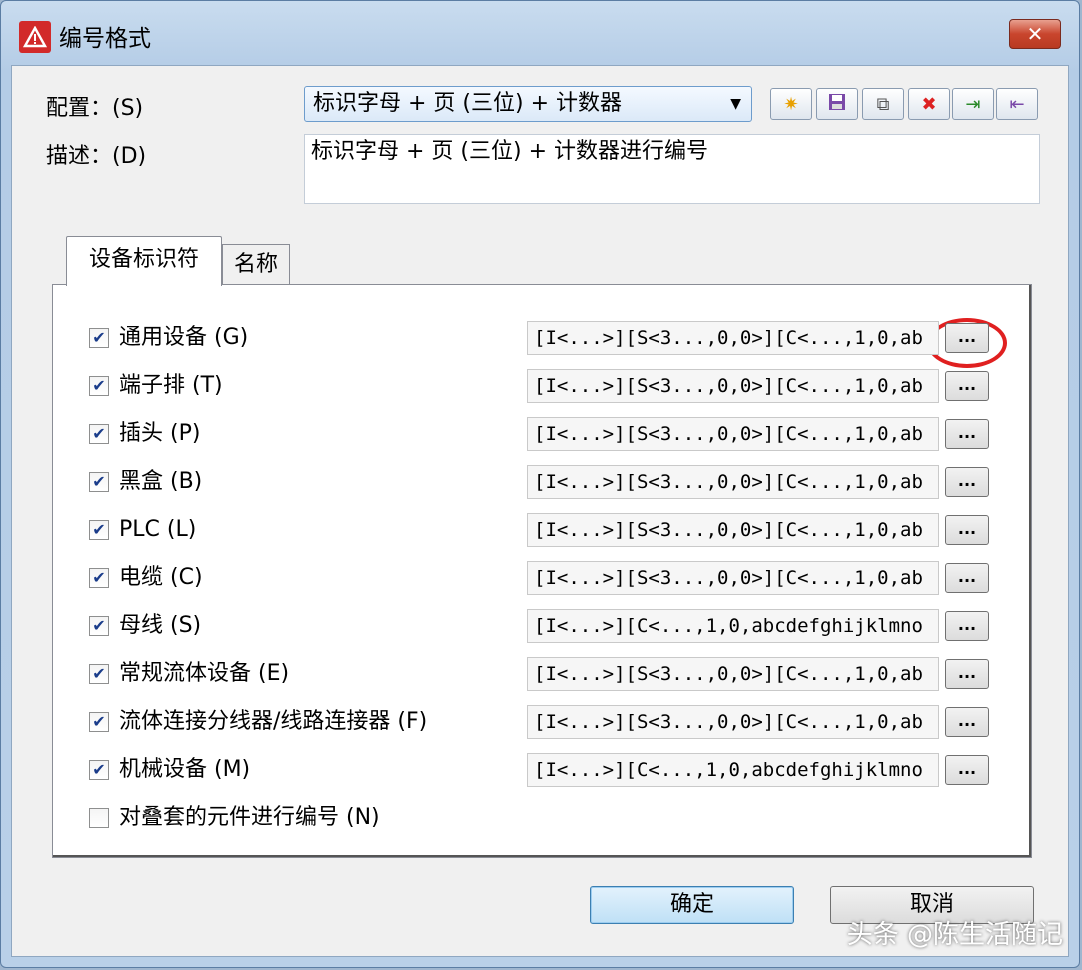 The width and height of the screenshot is (1082, 970). Describe the element at coordinates (692, 905) in the screenshot. I see `ok-button: 确定` at that location.